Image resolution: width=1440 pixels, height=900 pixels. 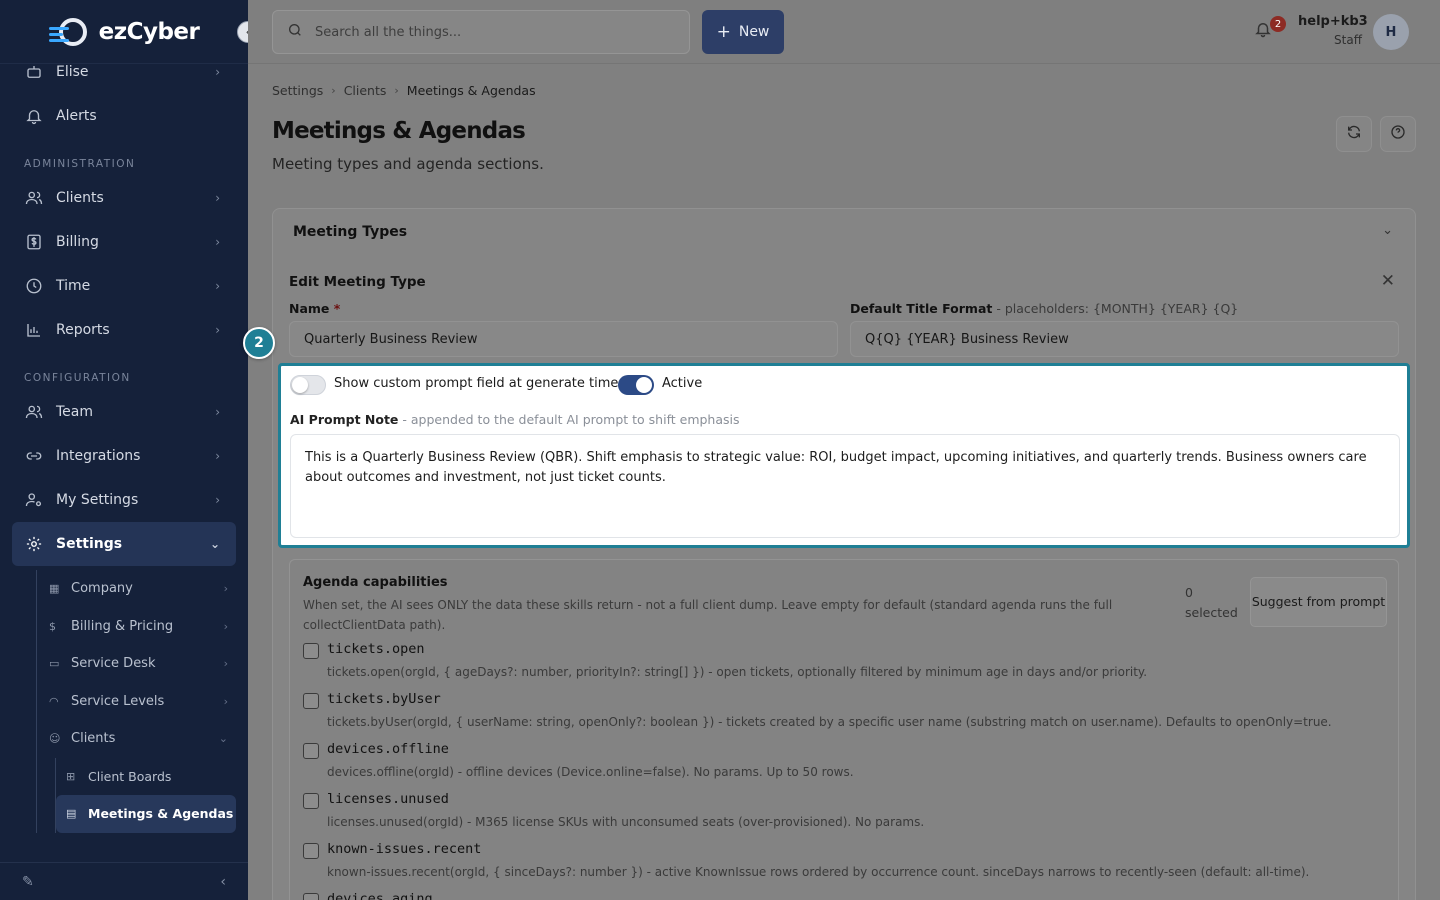 I want to click on title-format-field, so click(x=1124, y=339).